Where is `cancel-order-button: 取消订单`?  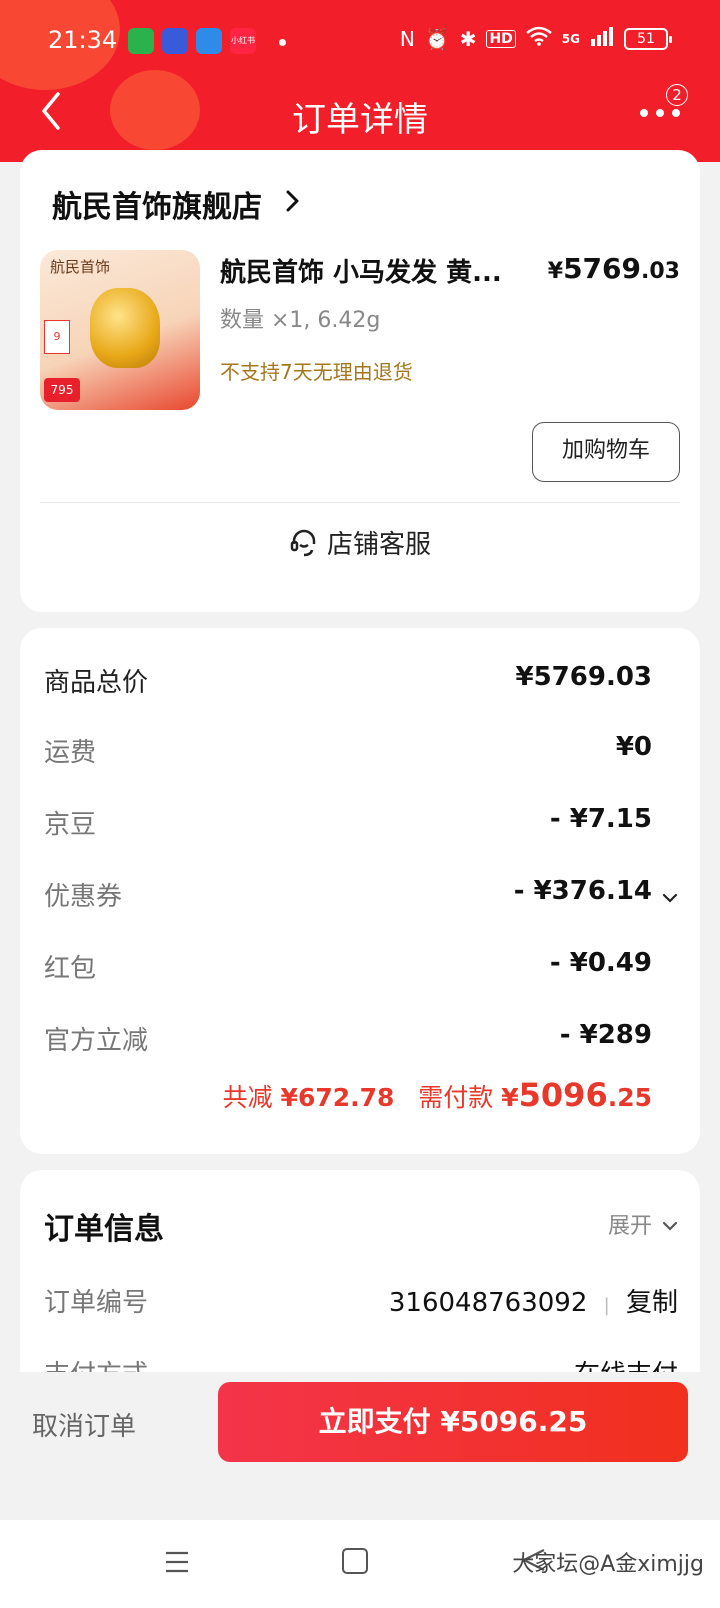 cancel-order-button: 取消订单 is located at coordinates (84, 1424).